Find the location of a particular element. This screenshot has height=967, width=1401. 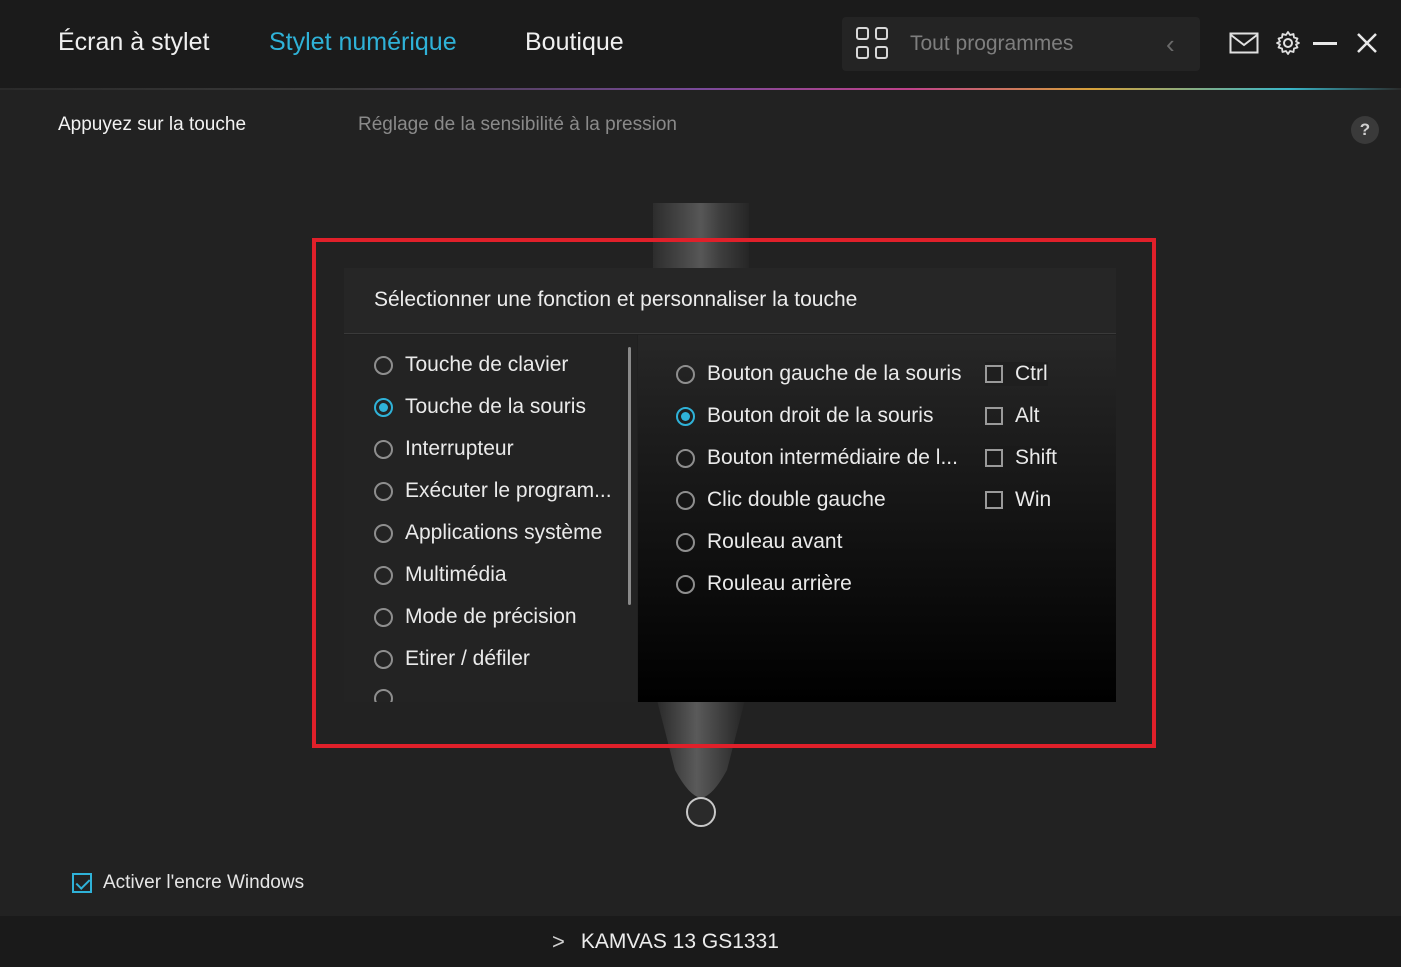

category-system-apps: Applications système is located at coordinates (488, 533).